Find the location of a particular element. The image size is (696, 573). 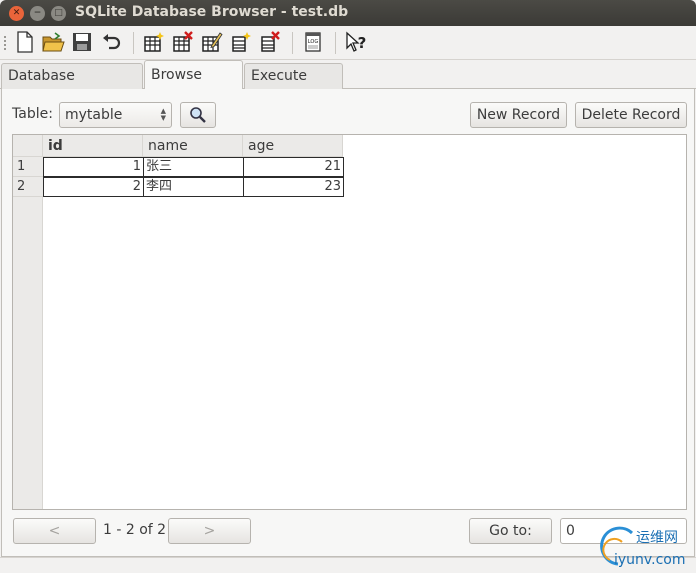

open-database-button is located at coordinates (53, 42).